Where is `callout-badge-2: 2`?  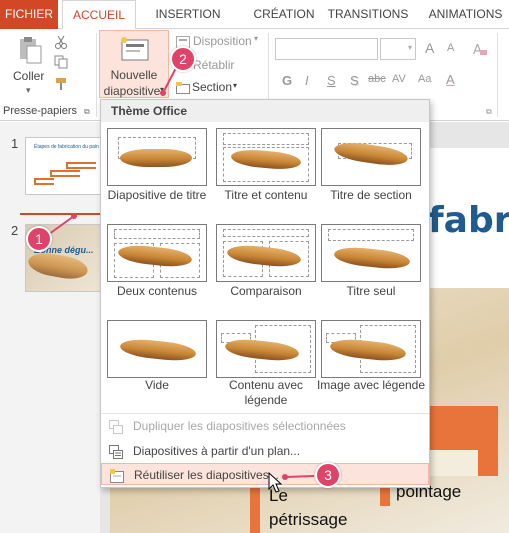 callout-badge-2: 2 is located at coordinates (183, 59).